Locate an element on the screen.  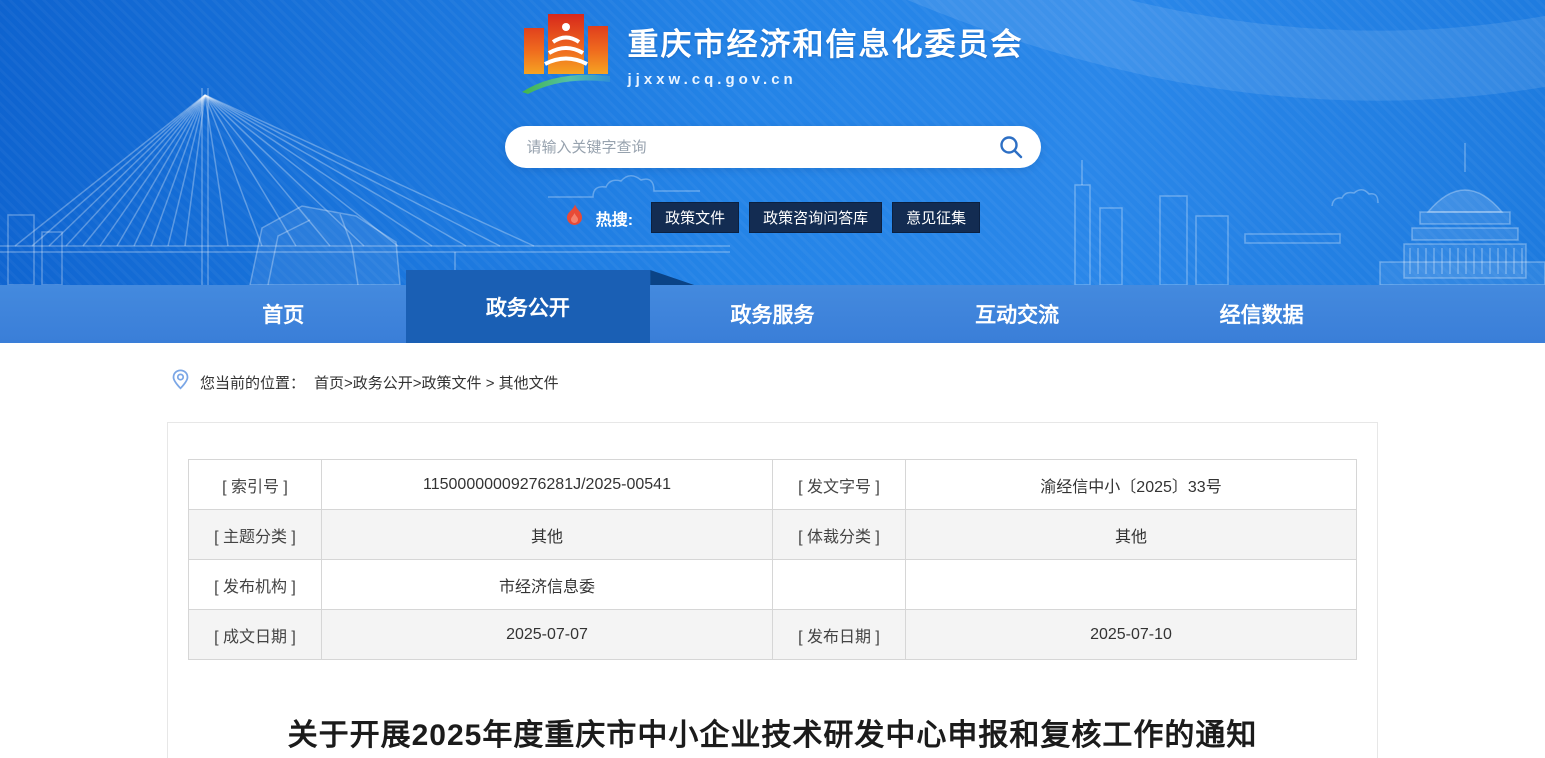
meta-label-publish-date: [ 发布日期 ] is located at coordinates (839, 634).